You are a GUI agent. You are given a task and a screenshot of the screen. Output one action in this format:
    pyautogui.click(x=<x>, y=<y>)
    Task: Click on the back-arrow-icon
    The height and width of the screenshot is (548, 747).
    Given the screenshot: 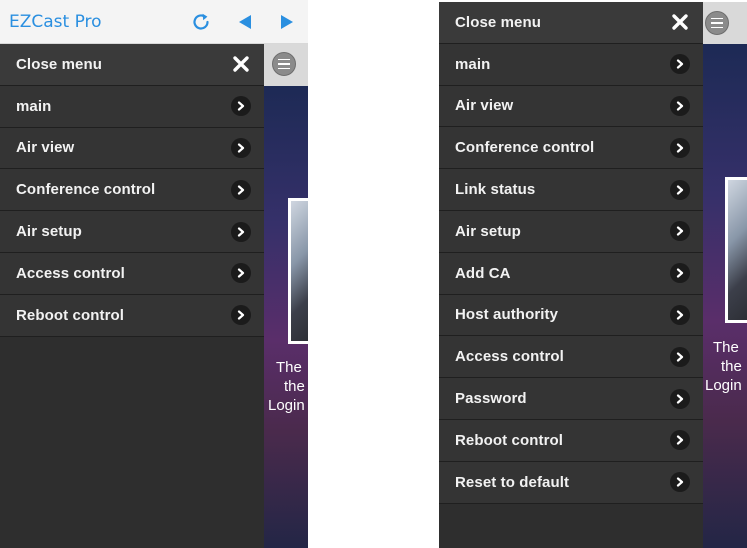 What is the action you would take?
    pyautogui.click(x=245, y=22)
    